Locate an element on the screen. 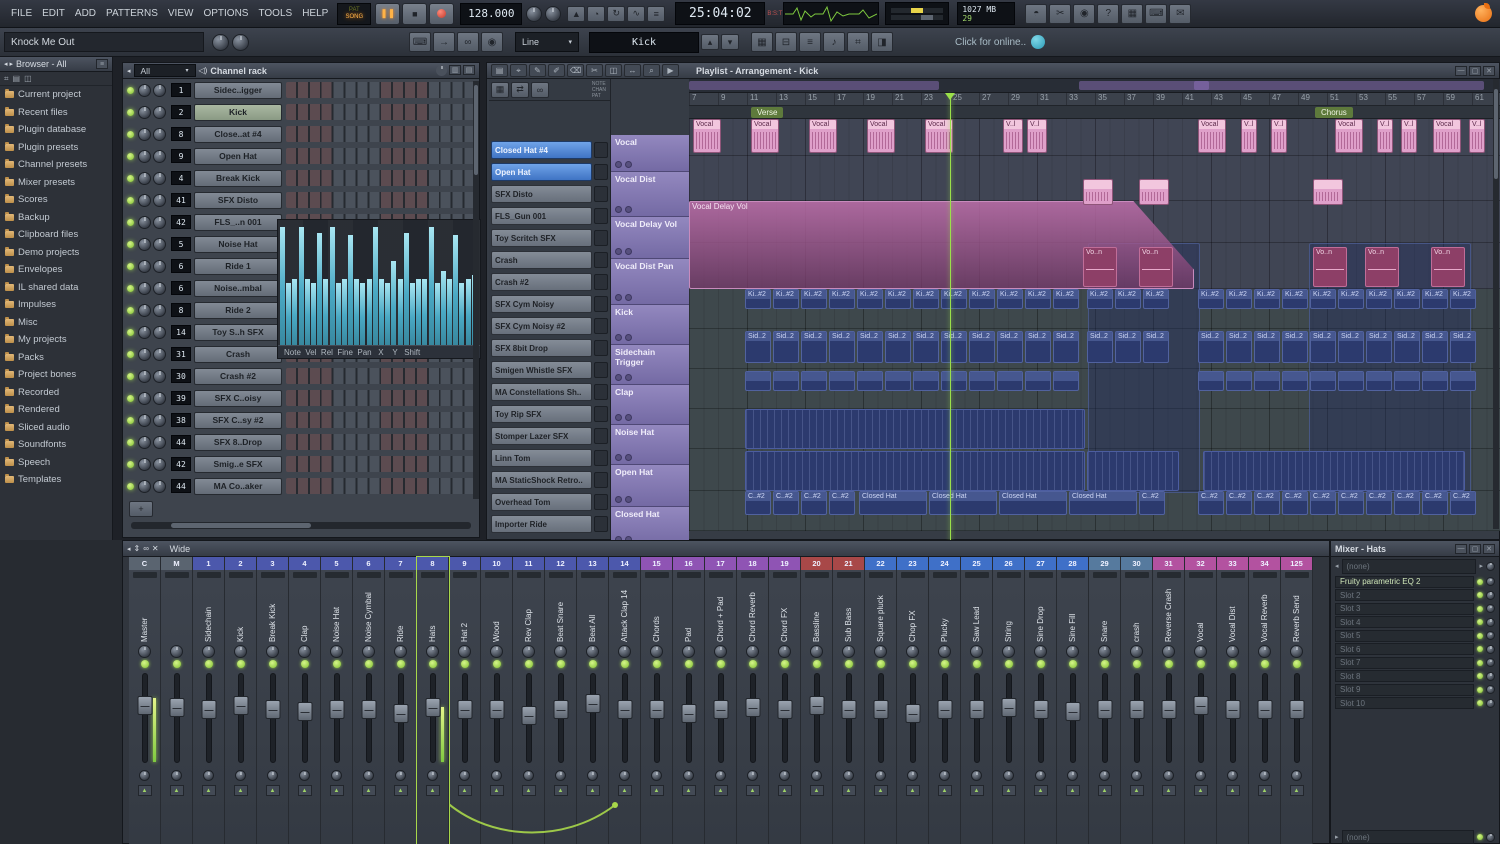 This screenshot has height=844, width=1500. playlist-close-button: ✕ is located at coordinates (1489, 70).